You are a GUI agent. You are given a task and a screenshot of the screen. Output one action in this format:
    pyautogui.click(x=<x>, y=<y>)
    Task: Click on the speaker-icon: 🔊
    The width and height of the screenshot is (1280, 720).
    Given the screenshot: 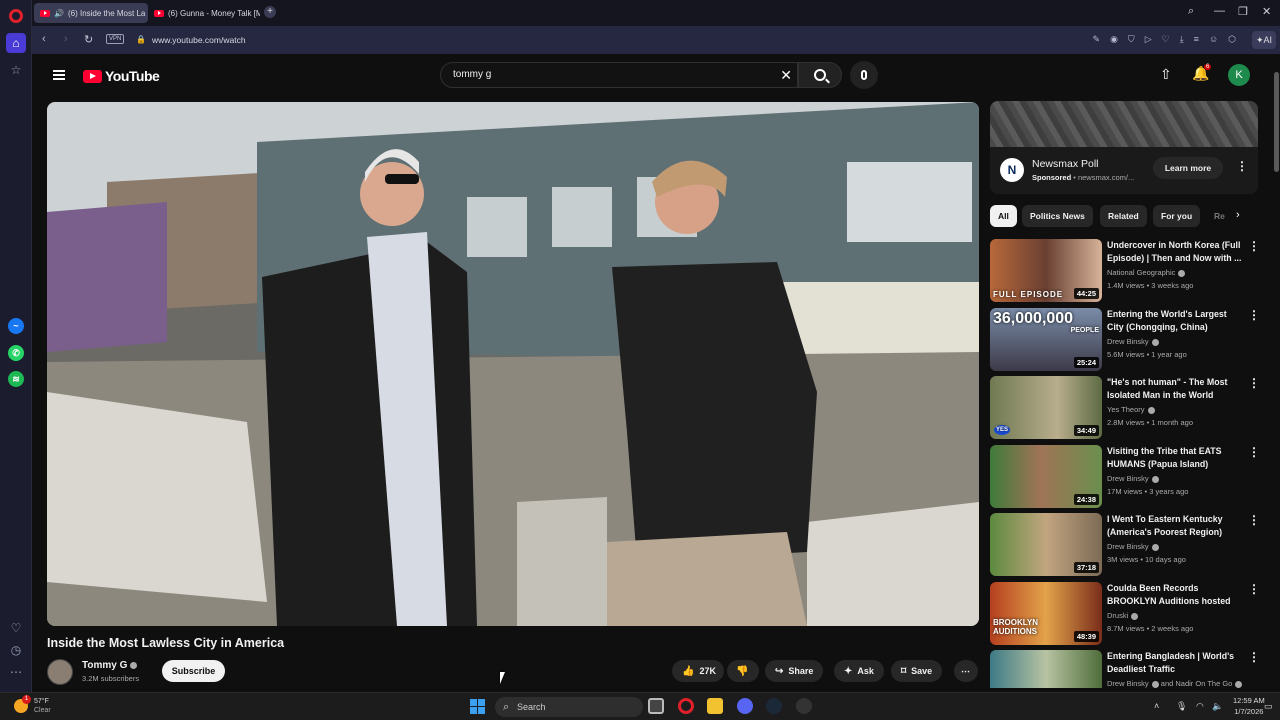 What is the action you would take?
    pyautogui.click(x=59, y=13)
    